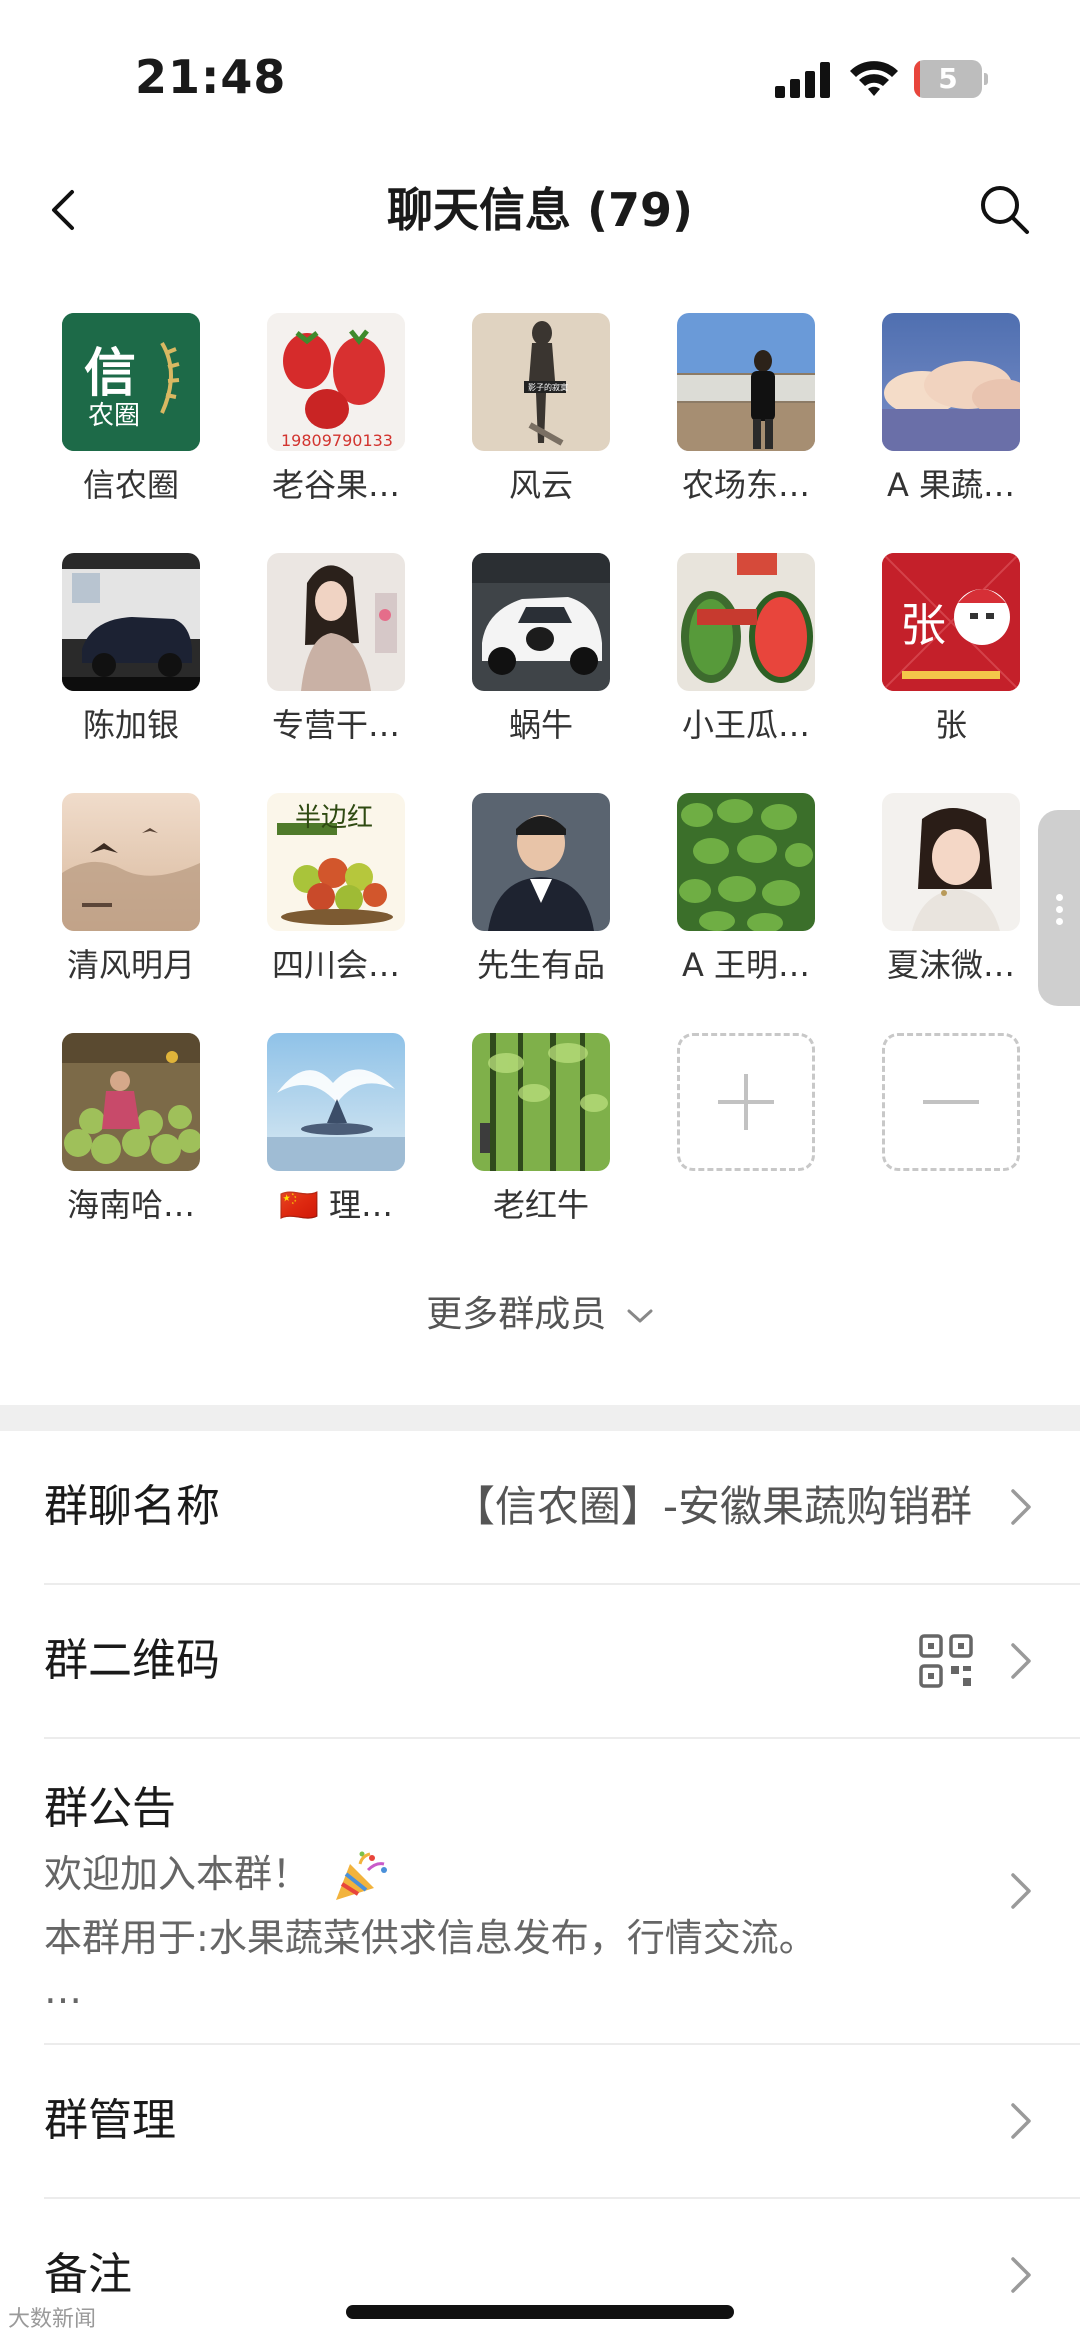 This screenshot has height=2341, width=1080. What do you see at coordinates (110, 1808) in the screenshot?
I see `group-notice-label: 群公告` at bounding box center [110, 1808].